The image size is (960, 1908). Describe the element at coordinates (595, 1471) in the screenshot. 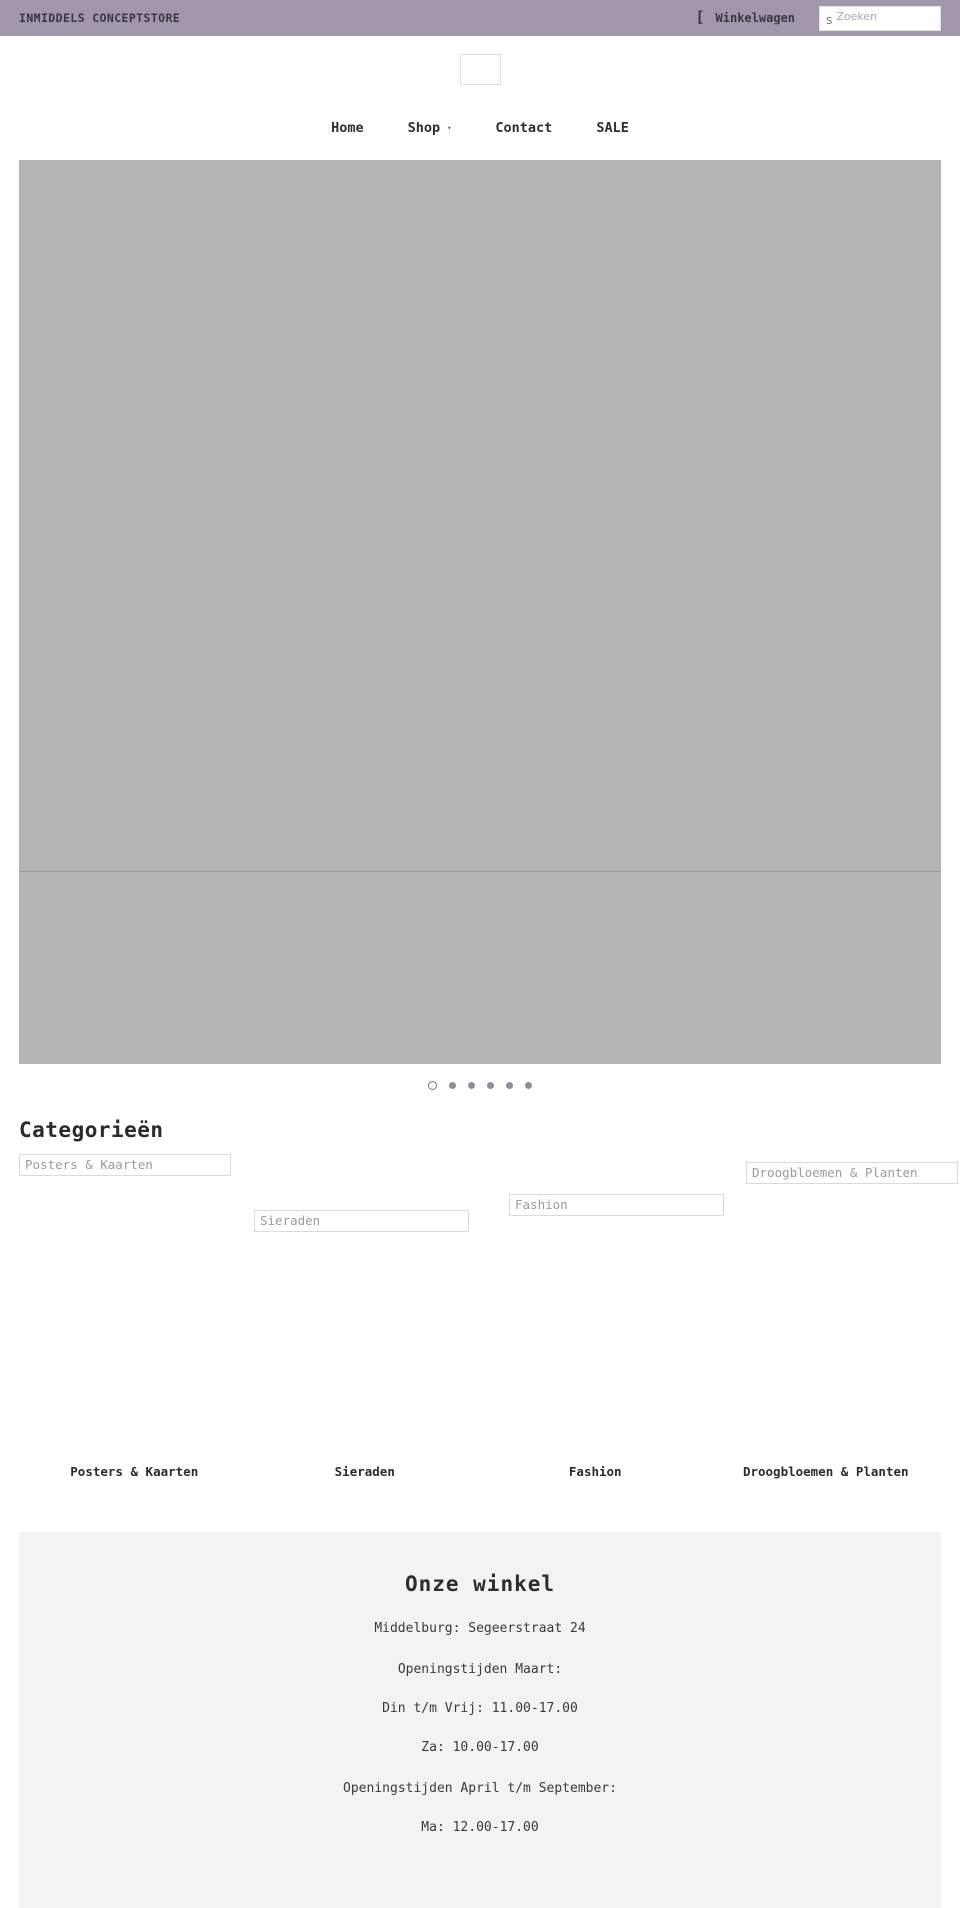

I see `category-label-fashion: Fashion` at that location.